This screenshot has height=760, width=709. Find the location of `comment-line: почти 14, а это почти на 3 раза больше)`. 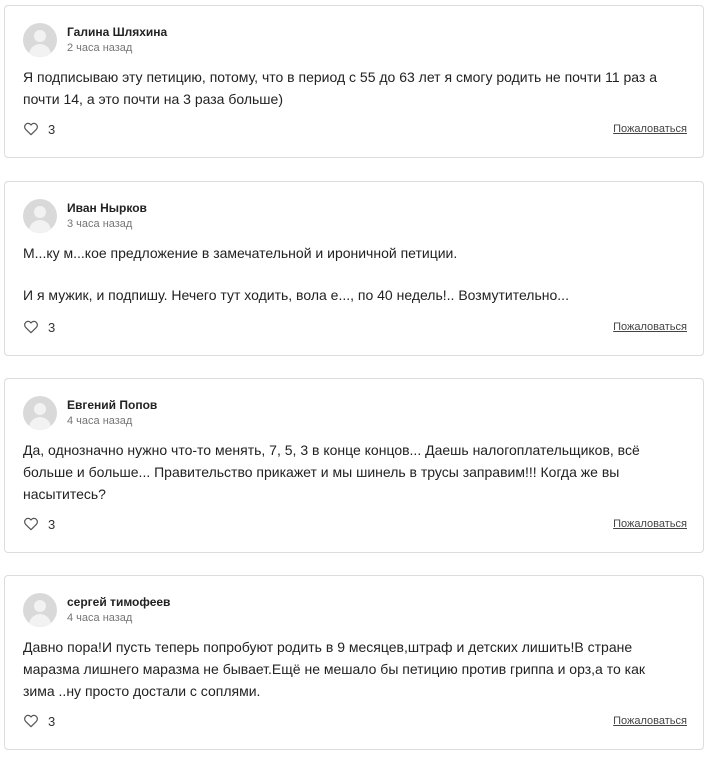

comment-line: почти 14, а это почти на 3 раза больше) is located at coordinates (153, 99).